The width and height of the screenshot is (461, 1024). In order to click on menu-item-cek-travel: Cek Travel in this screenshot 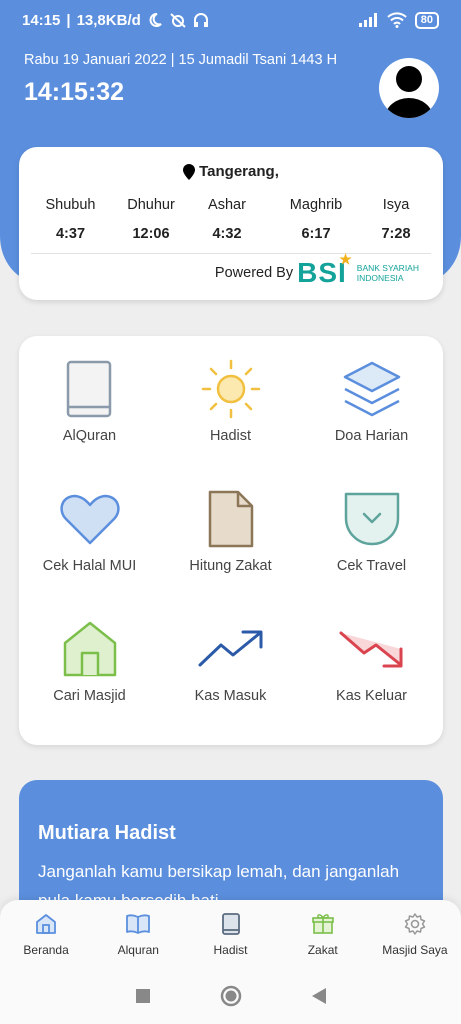, I will do `click(371, 530)`.